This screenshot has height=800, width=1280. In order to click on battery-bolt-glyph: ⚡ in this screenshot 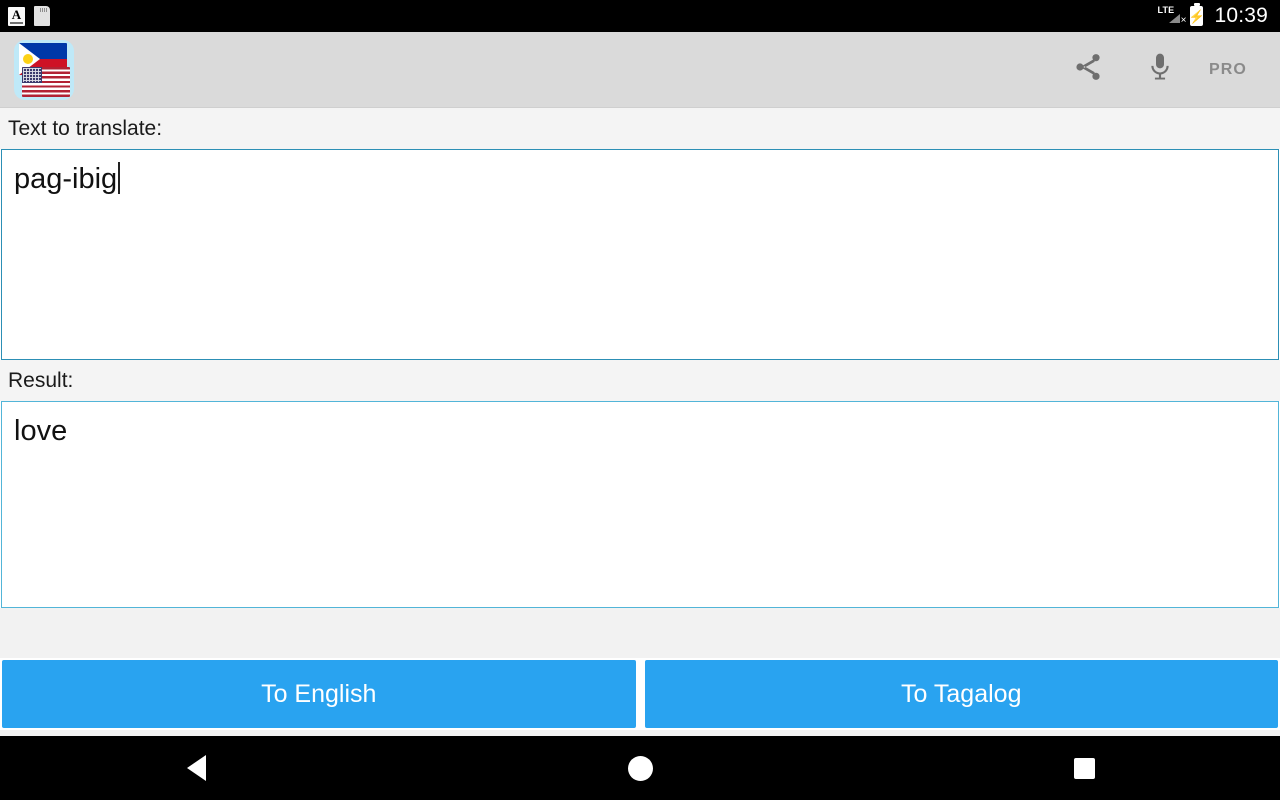, I will do `click(1197, 16)`.